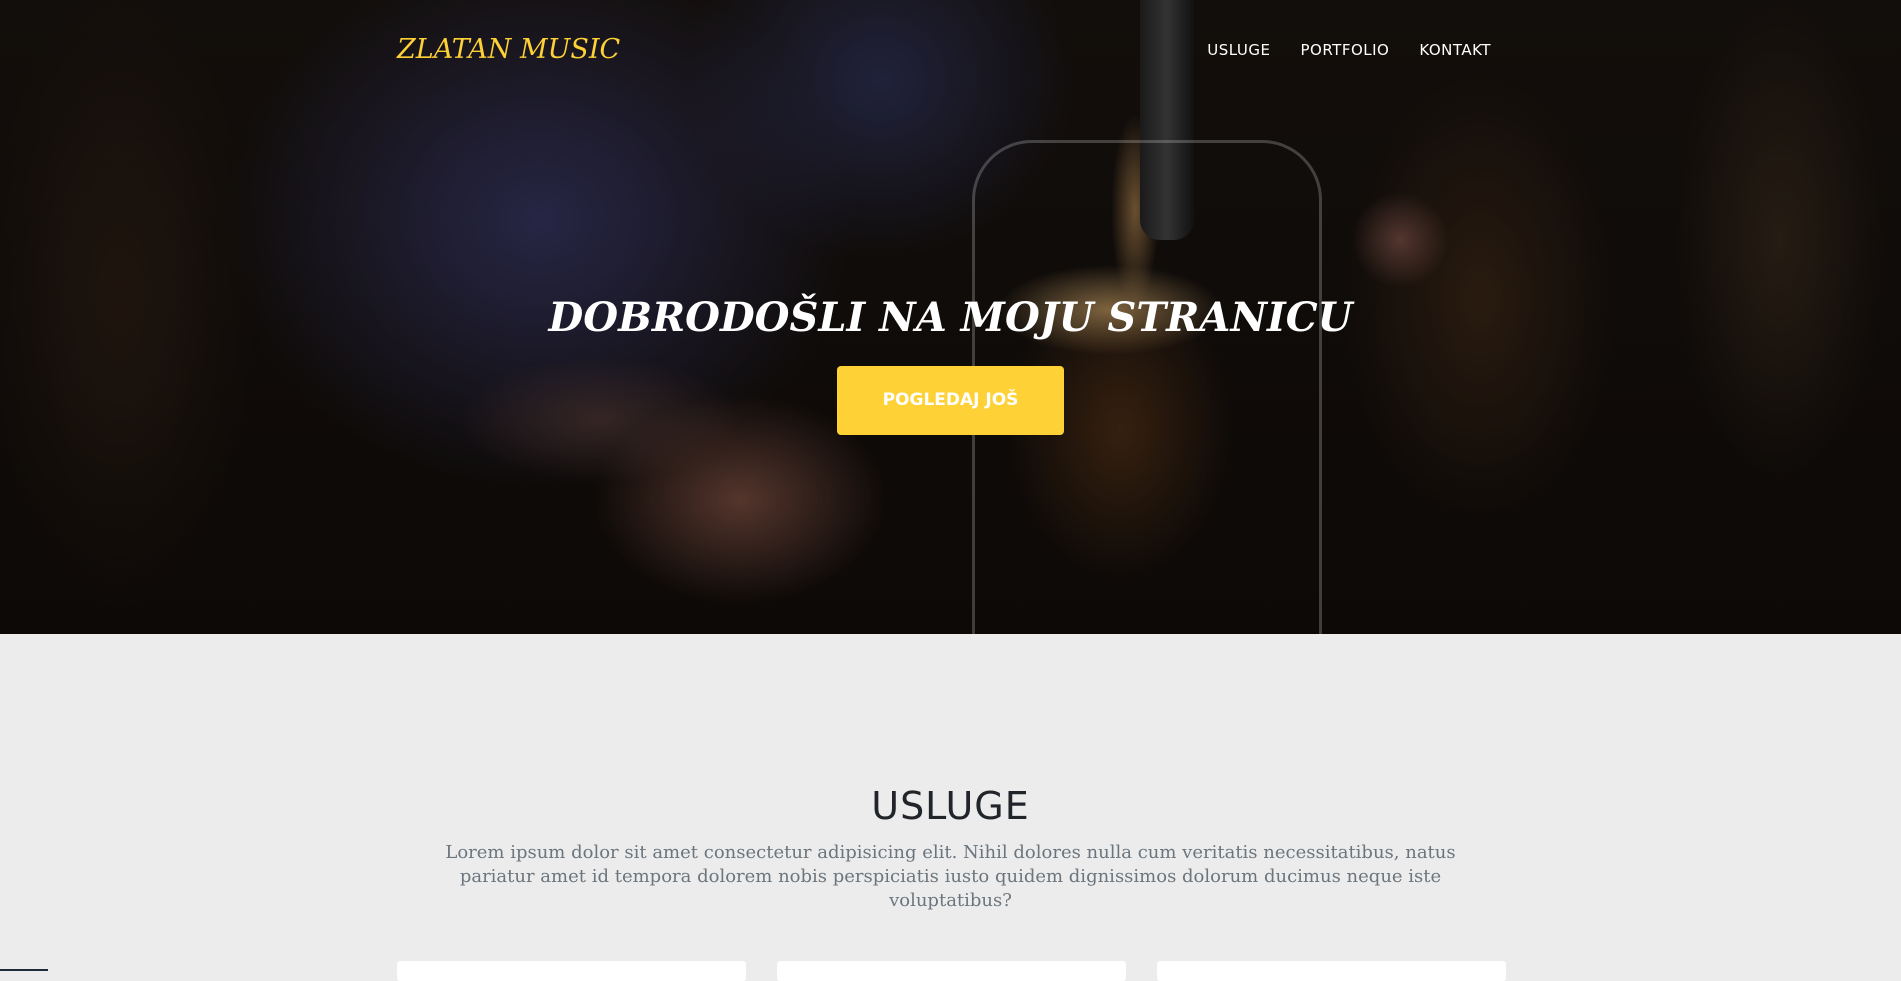  What do you see at coordinates (1238, 50) in the screenshot?
I see `nav-link-usluge: USLUGE` at bounding box center [1238, 50].